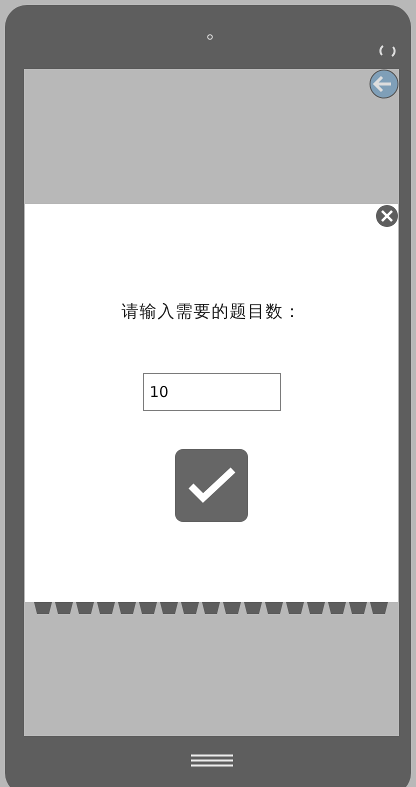 This screenshot has height=787, width=416. I want to click on rotate-icon, so click(388, 51).